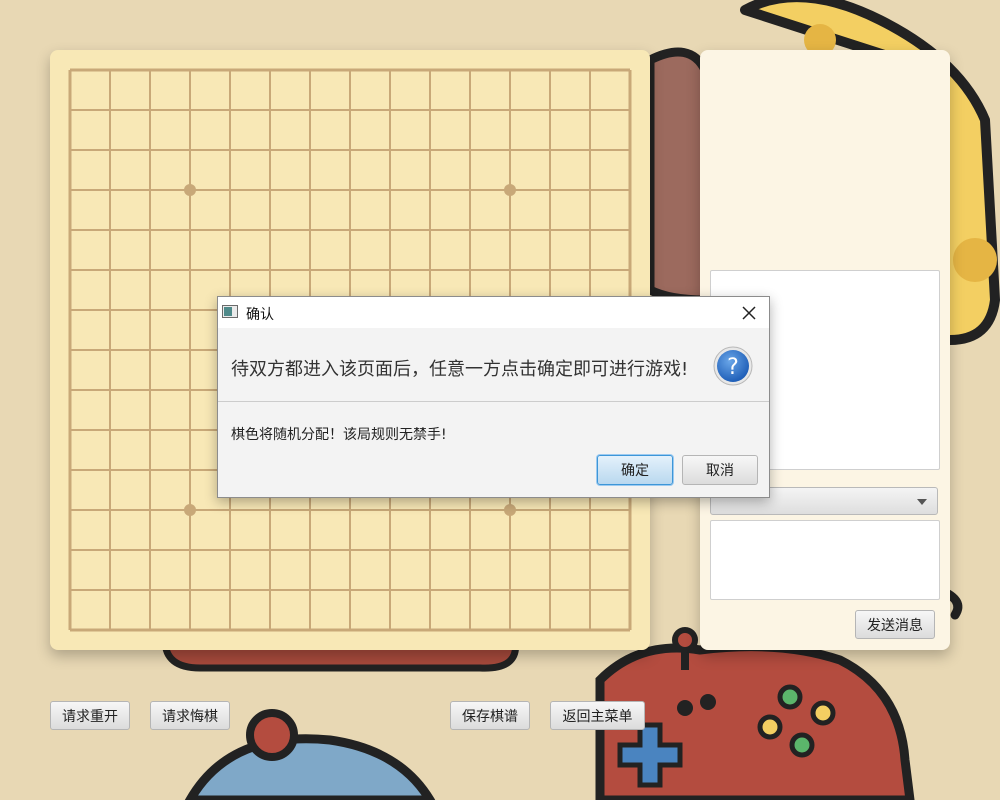 The image size is (1000, 800). I want to click on dialog-header: 待双方都进入该页面后，任意一方点击确定即可进行游戏! ?, so click(493, 365).